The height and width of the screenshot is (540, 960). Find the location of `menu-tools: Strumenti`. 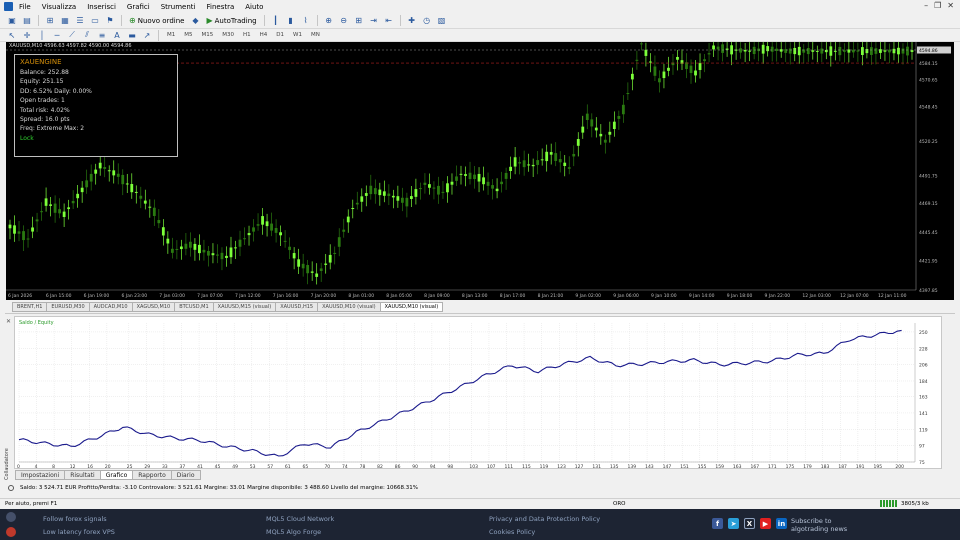

menu-tools: Strumenti is located at coordinates (178, 7).